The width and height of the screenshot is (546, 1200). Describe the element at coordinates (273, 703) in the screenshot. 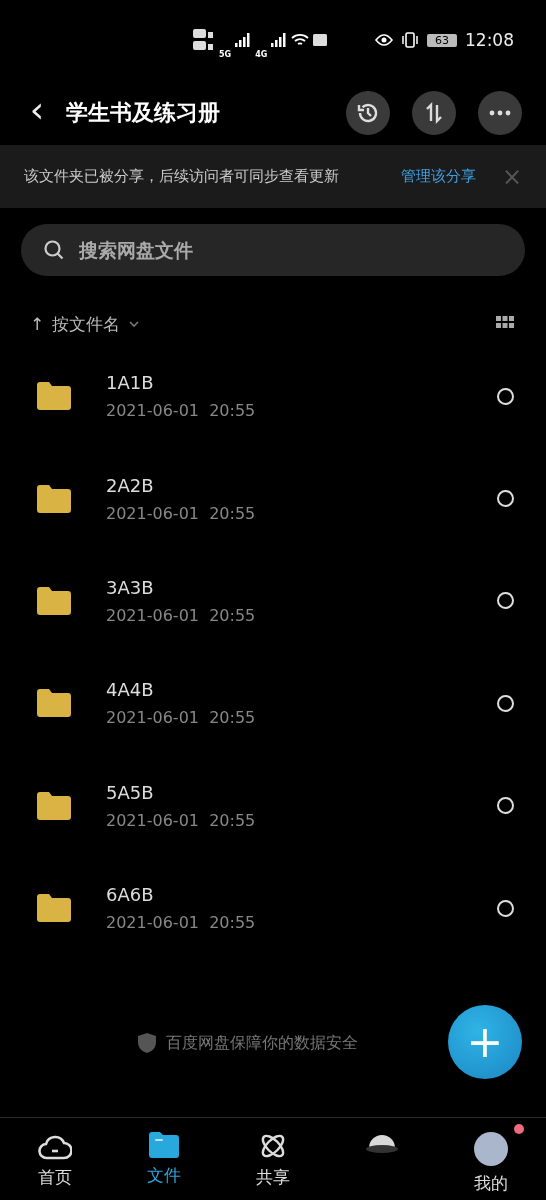

I see `folder-row: 4A4B 2021-06-01 20:55` at that location.